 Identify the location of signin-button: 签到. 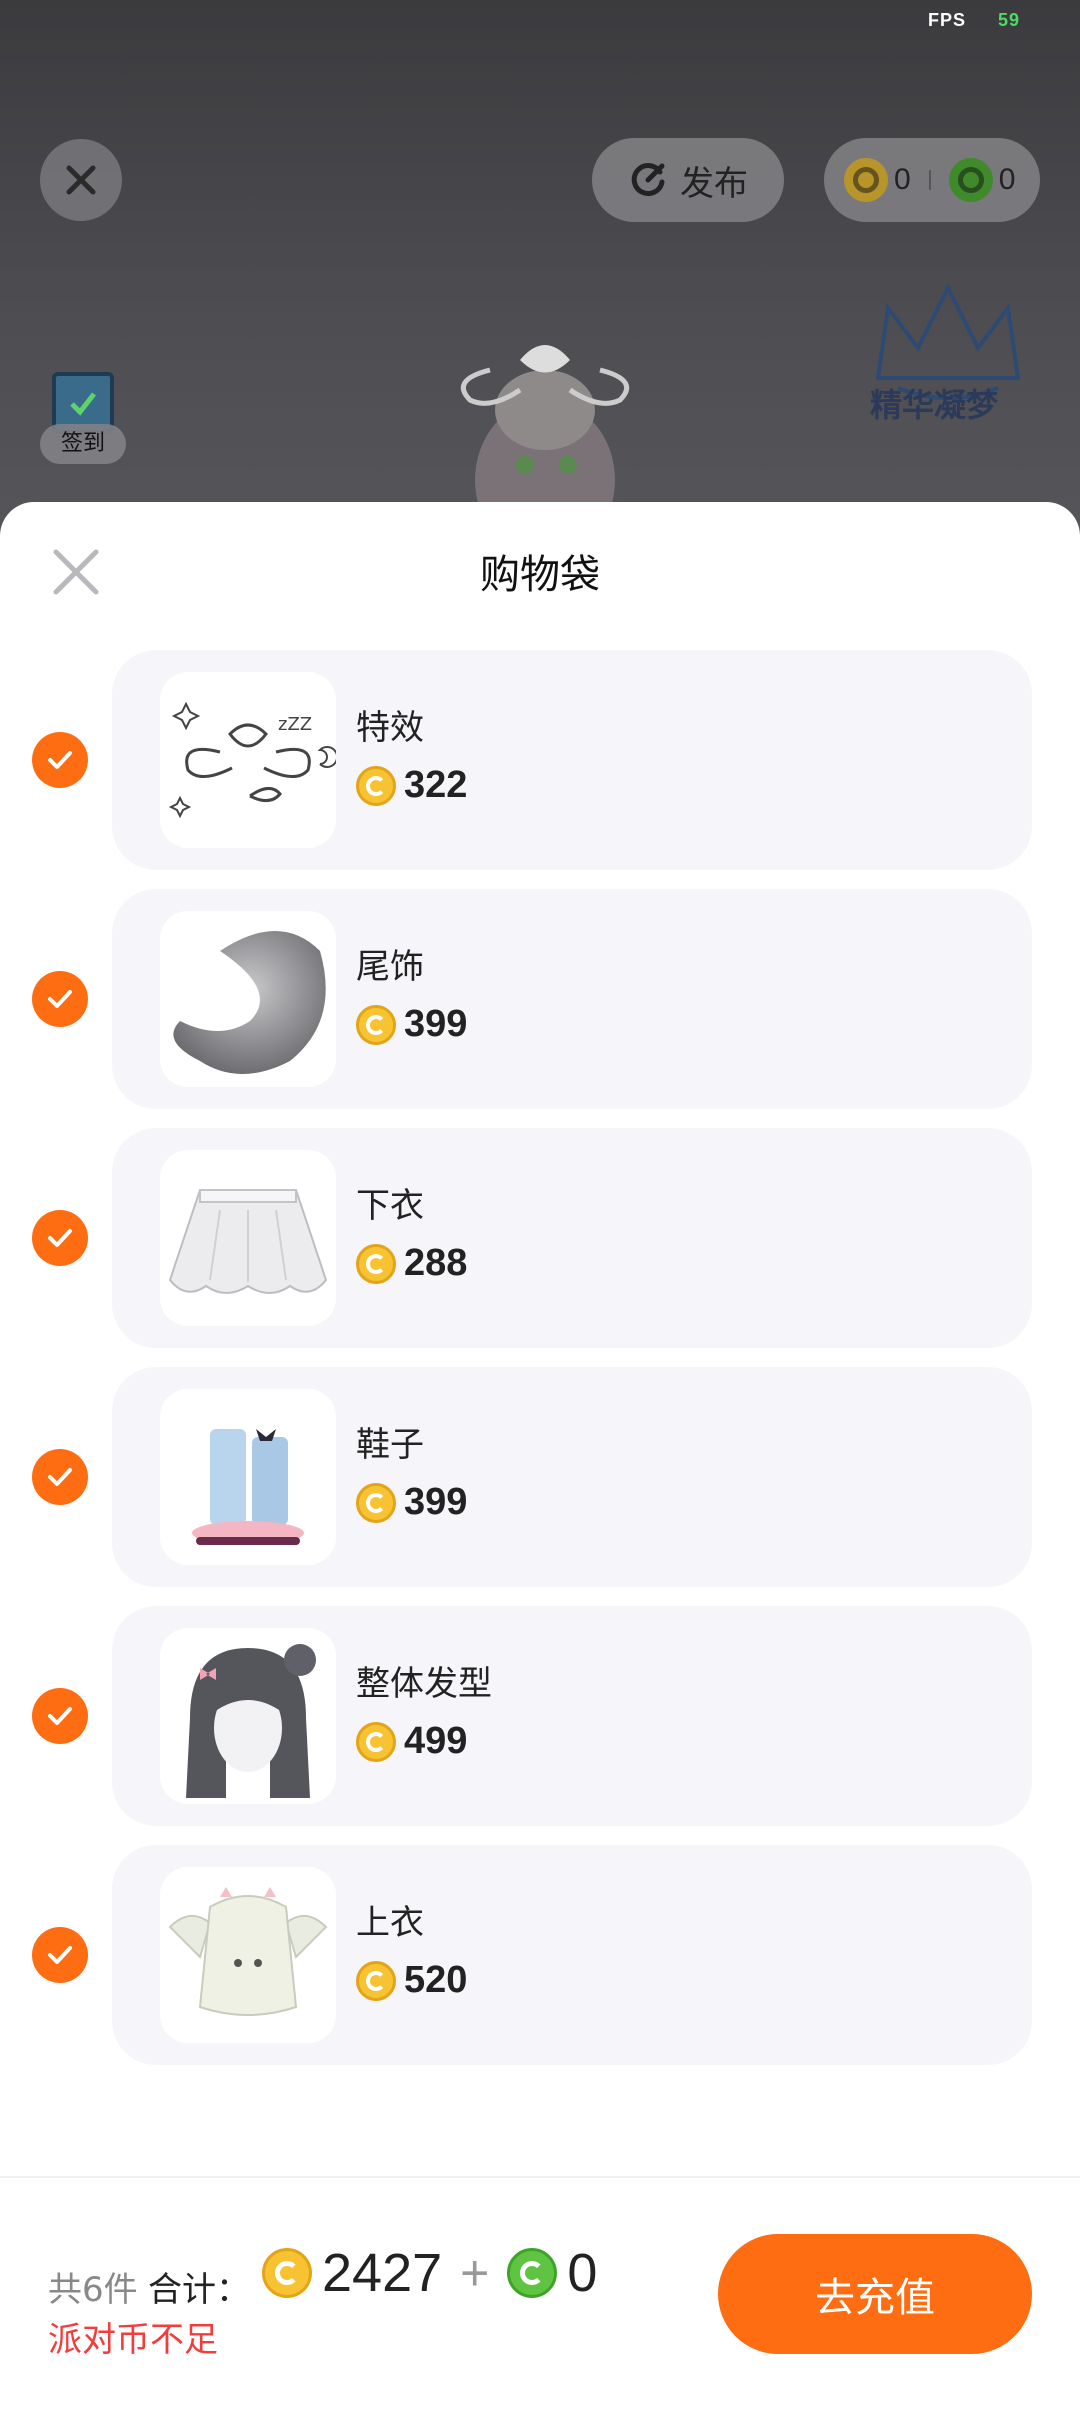
(83, 420).